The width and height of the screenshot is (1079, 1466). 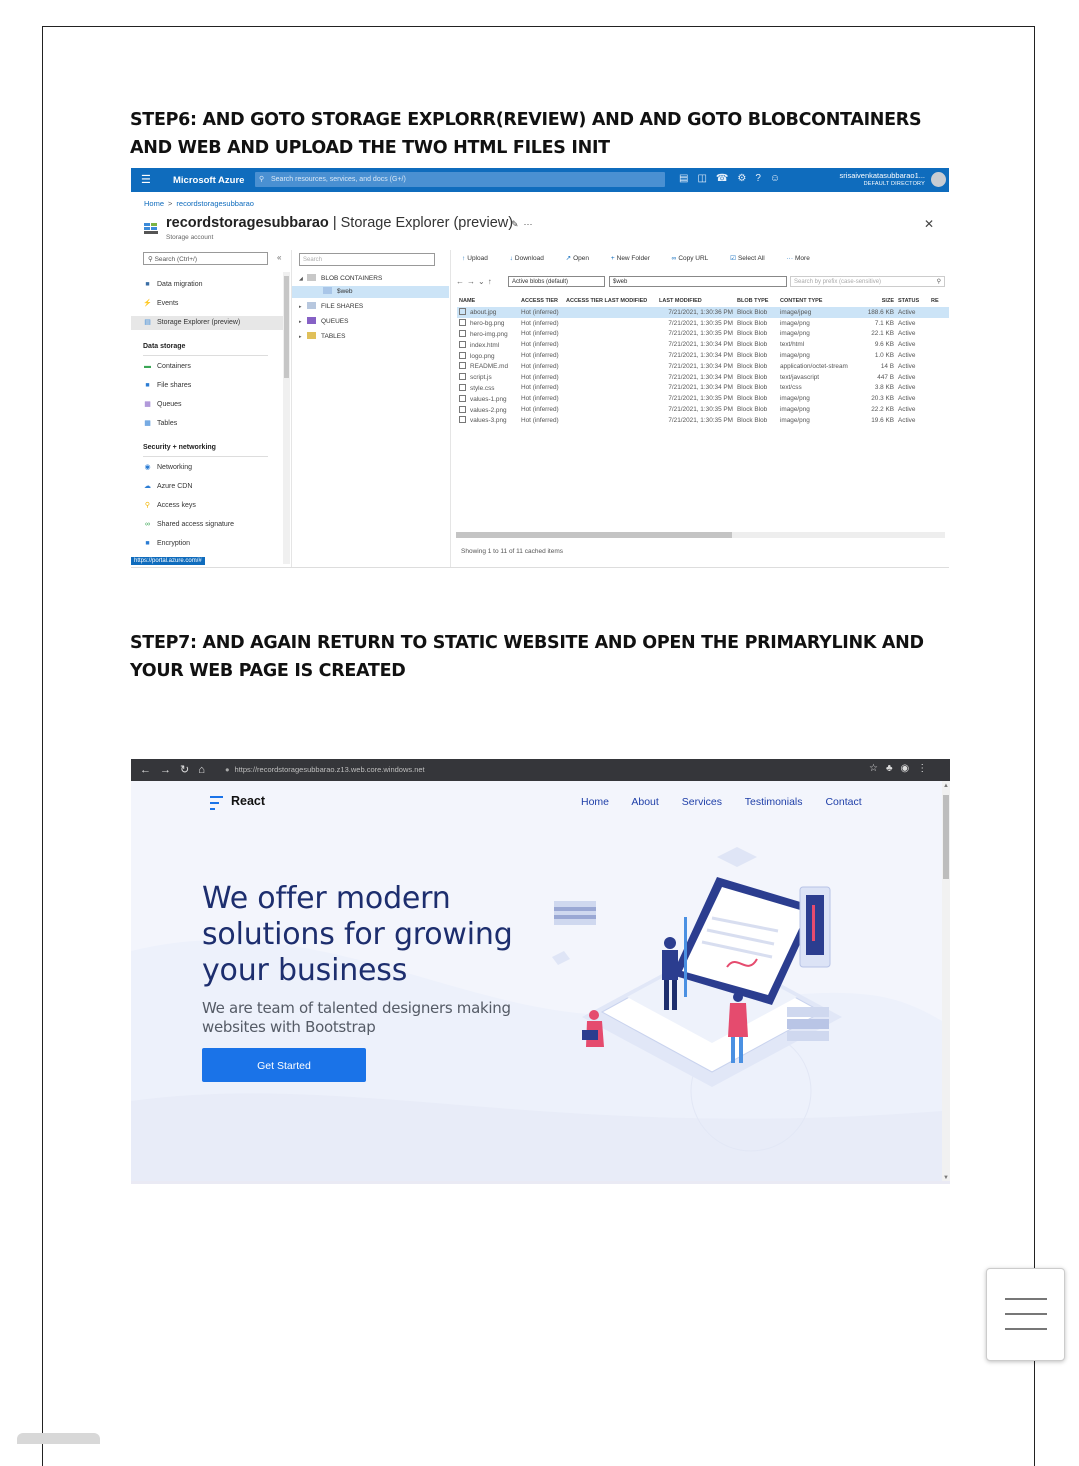 I want to click on nav-item-data-migration: ■ Data migration, so click(x=208, y=285).